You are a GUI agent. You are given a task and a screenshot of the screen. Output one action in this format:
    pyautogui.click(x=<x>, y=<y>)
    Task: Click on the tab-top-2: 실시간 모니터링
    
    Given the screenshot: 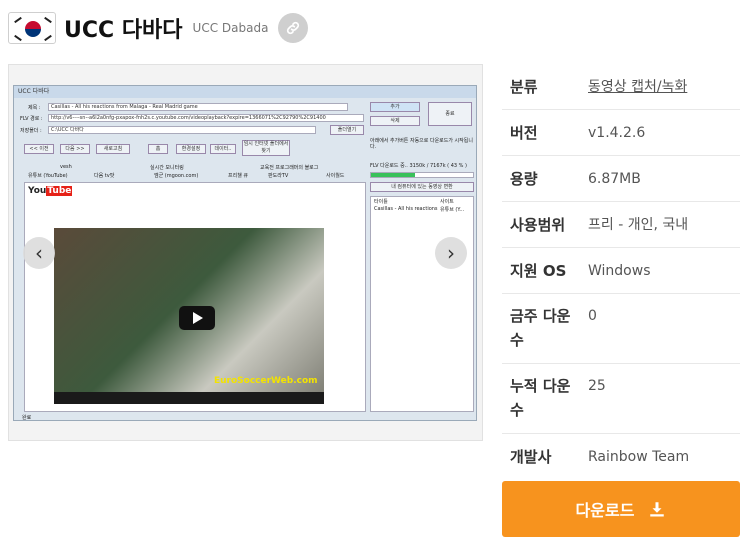 What is the action you would take?
    pyautogui.click(x=167, y=168)
    